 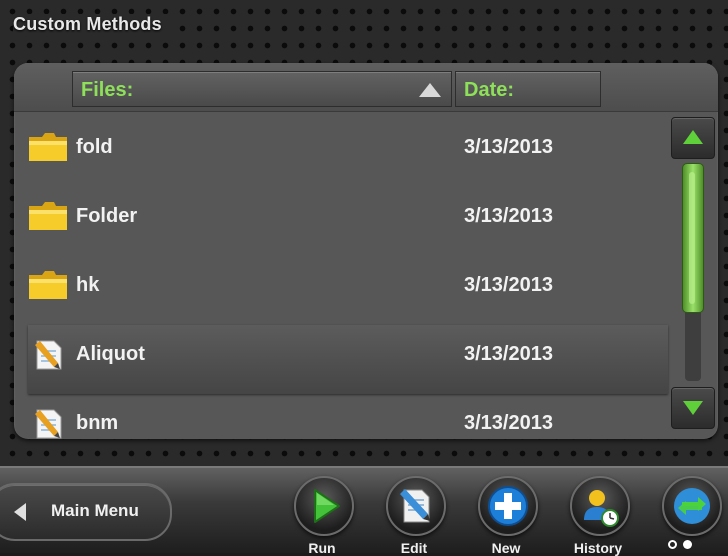 I want to click on list-item-folder: fold 3/13/2013, so click(x=348, y=152).